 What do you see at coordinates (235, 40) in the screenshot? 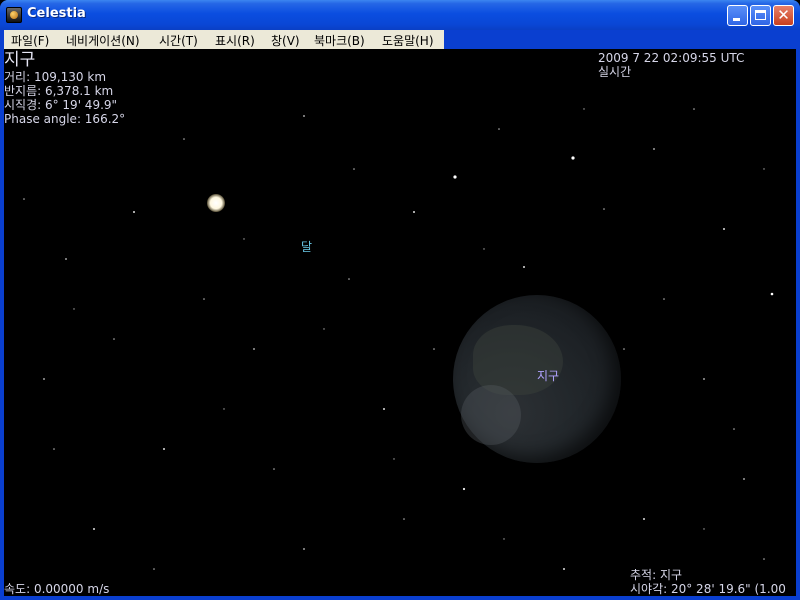
I see `menu-render: 표시(R)` at bounding box center [235, 40].